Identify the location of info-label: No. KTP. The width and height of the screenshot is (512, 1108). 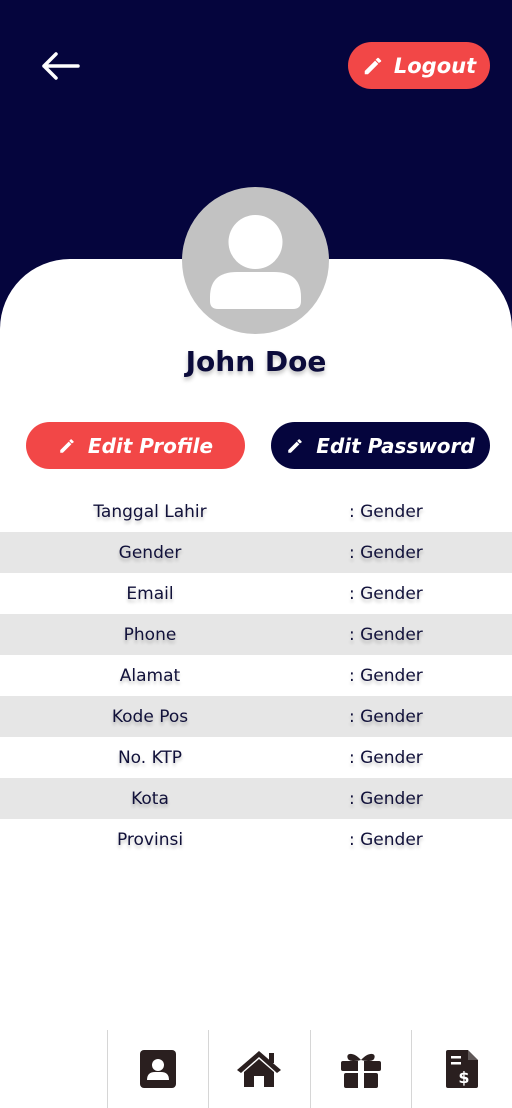
(150, 758).